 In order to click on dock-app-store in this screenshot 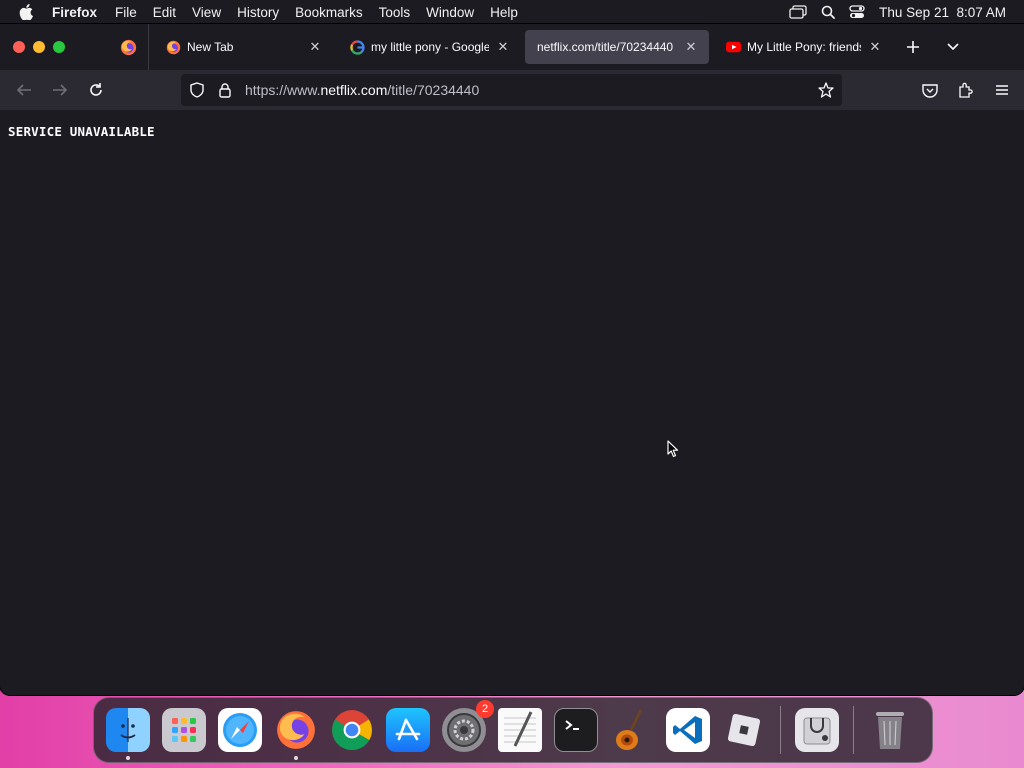, I will do `click(408, 730)`.